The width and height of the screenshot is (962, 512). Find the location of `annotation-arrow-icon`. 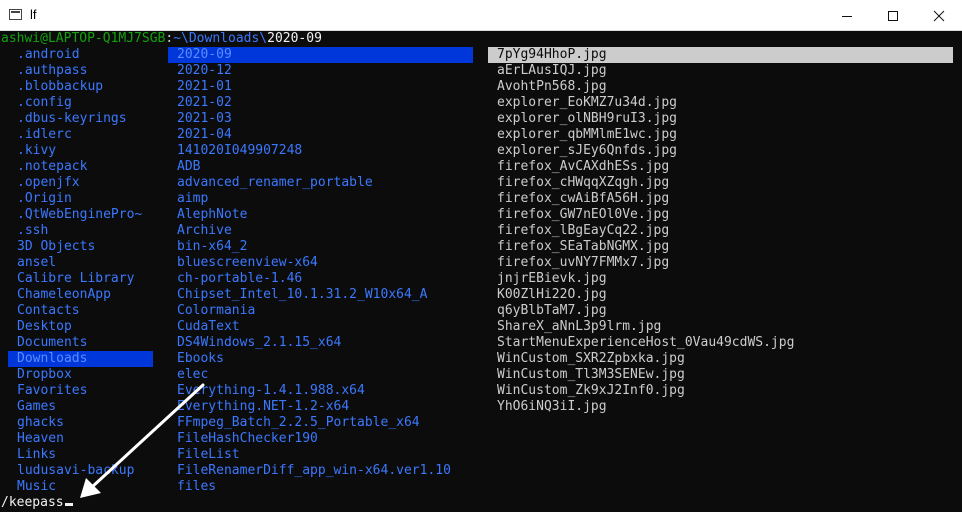

annotation-arrow-icon is located at coordinates (142, 440).